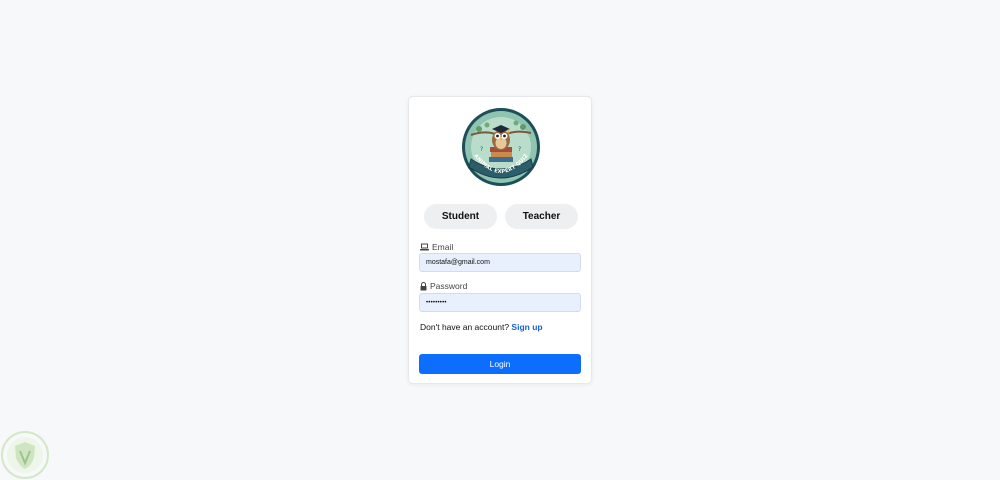  Describe the element at coordinates (500, 302) in the screenshot. I see `password-field: •••••••••` at that location.